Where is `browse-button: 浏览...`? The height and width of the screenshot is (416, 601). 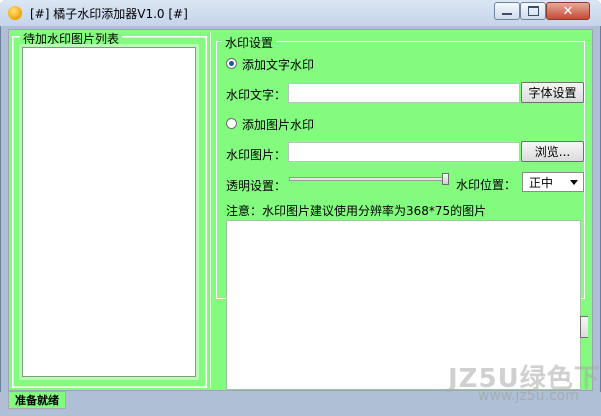
browse-button: 浏览... is located at coordinates (552, 151).